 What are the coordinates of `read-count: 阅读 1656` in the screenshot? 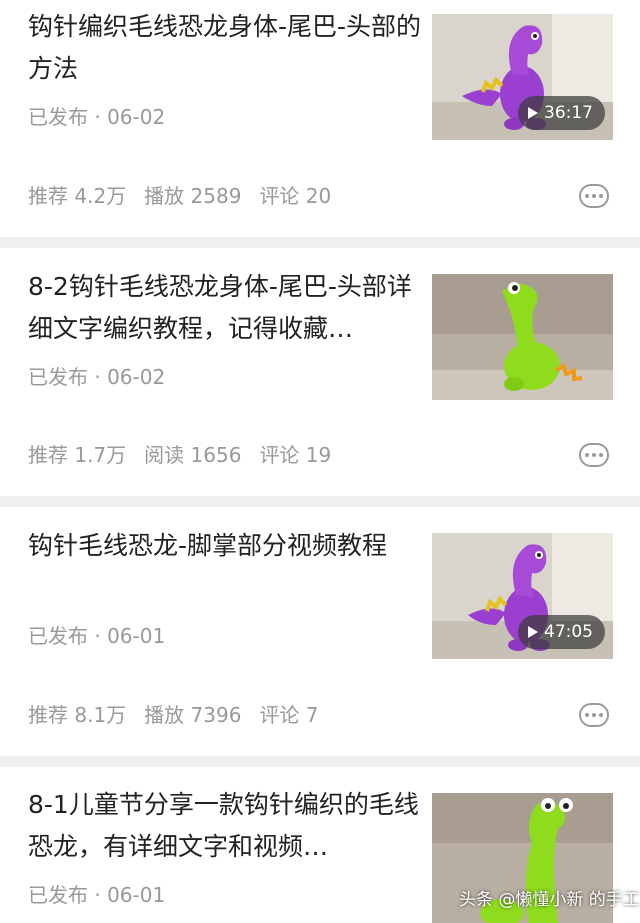 It's located at (193, 455).